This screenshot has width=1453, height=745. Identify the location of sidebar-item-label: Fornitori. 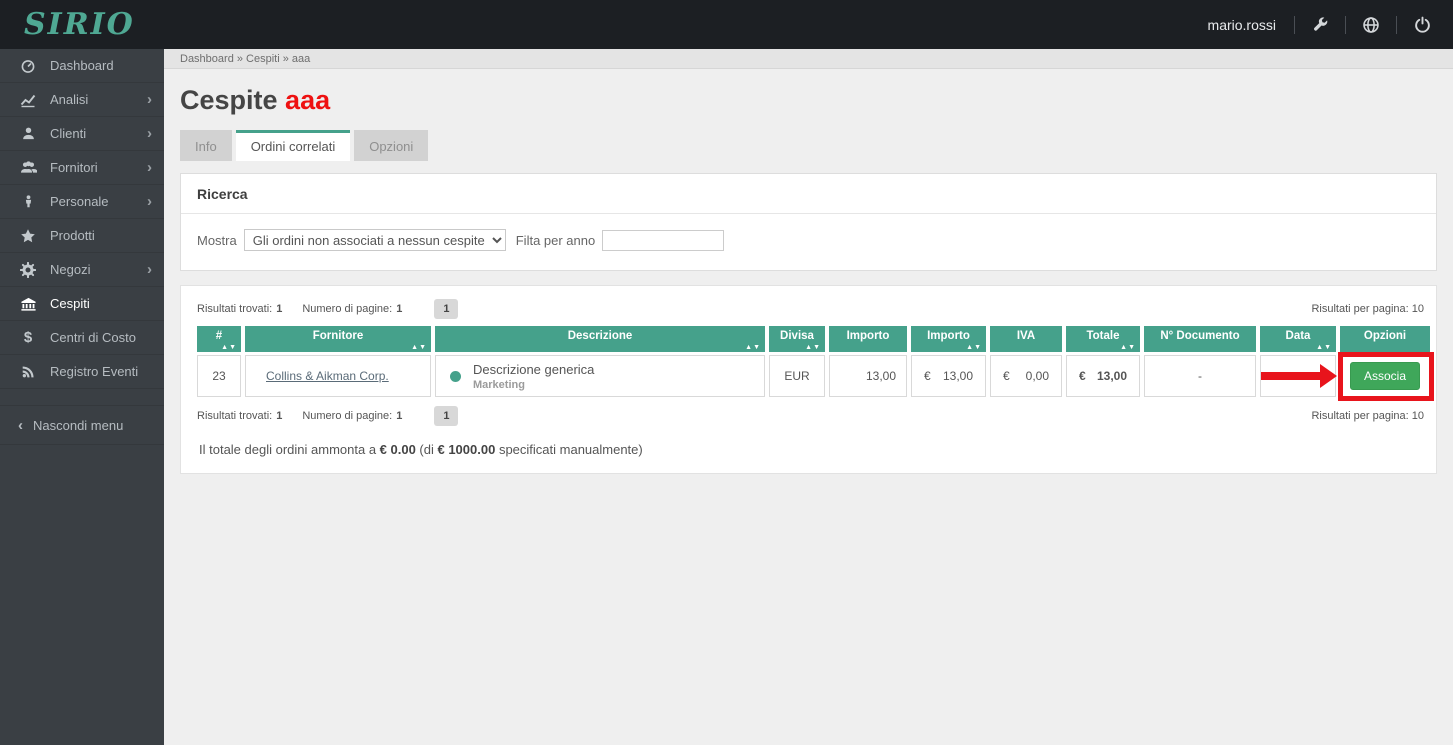
(74, 167).